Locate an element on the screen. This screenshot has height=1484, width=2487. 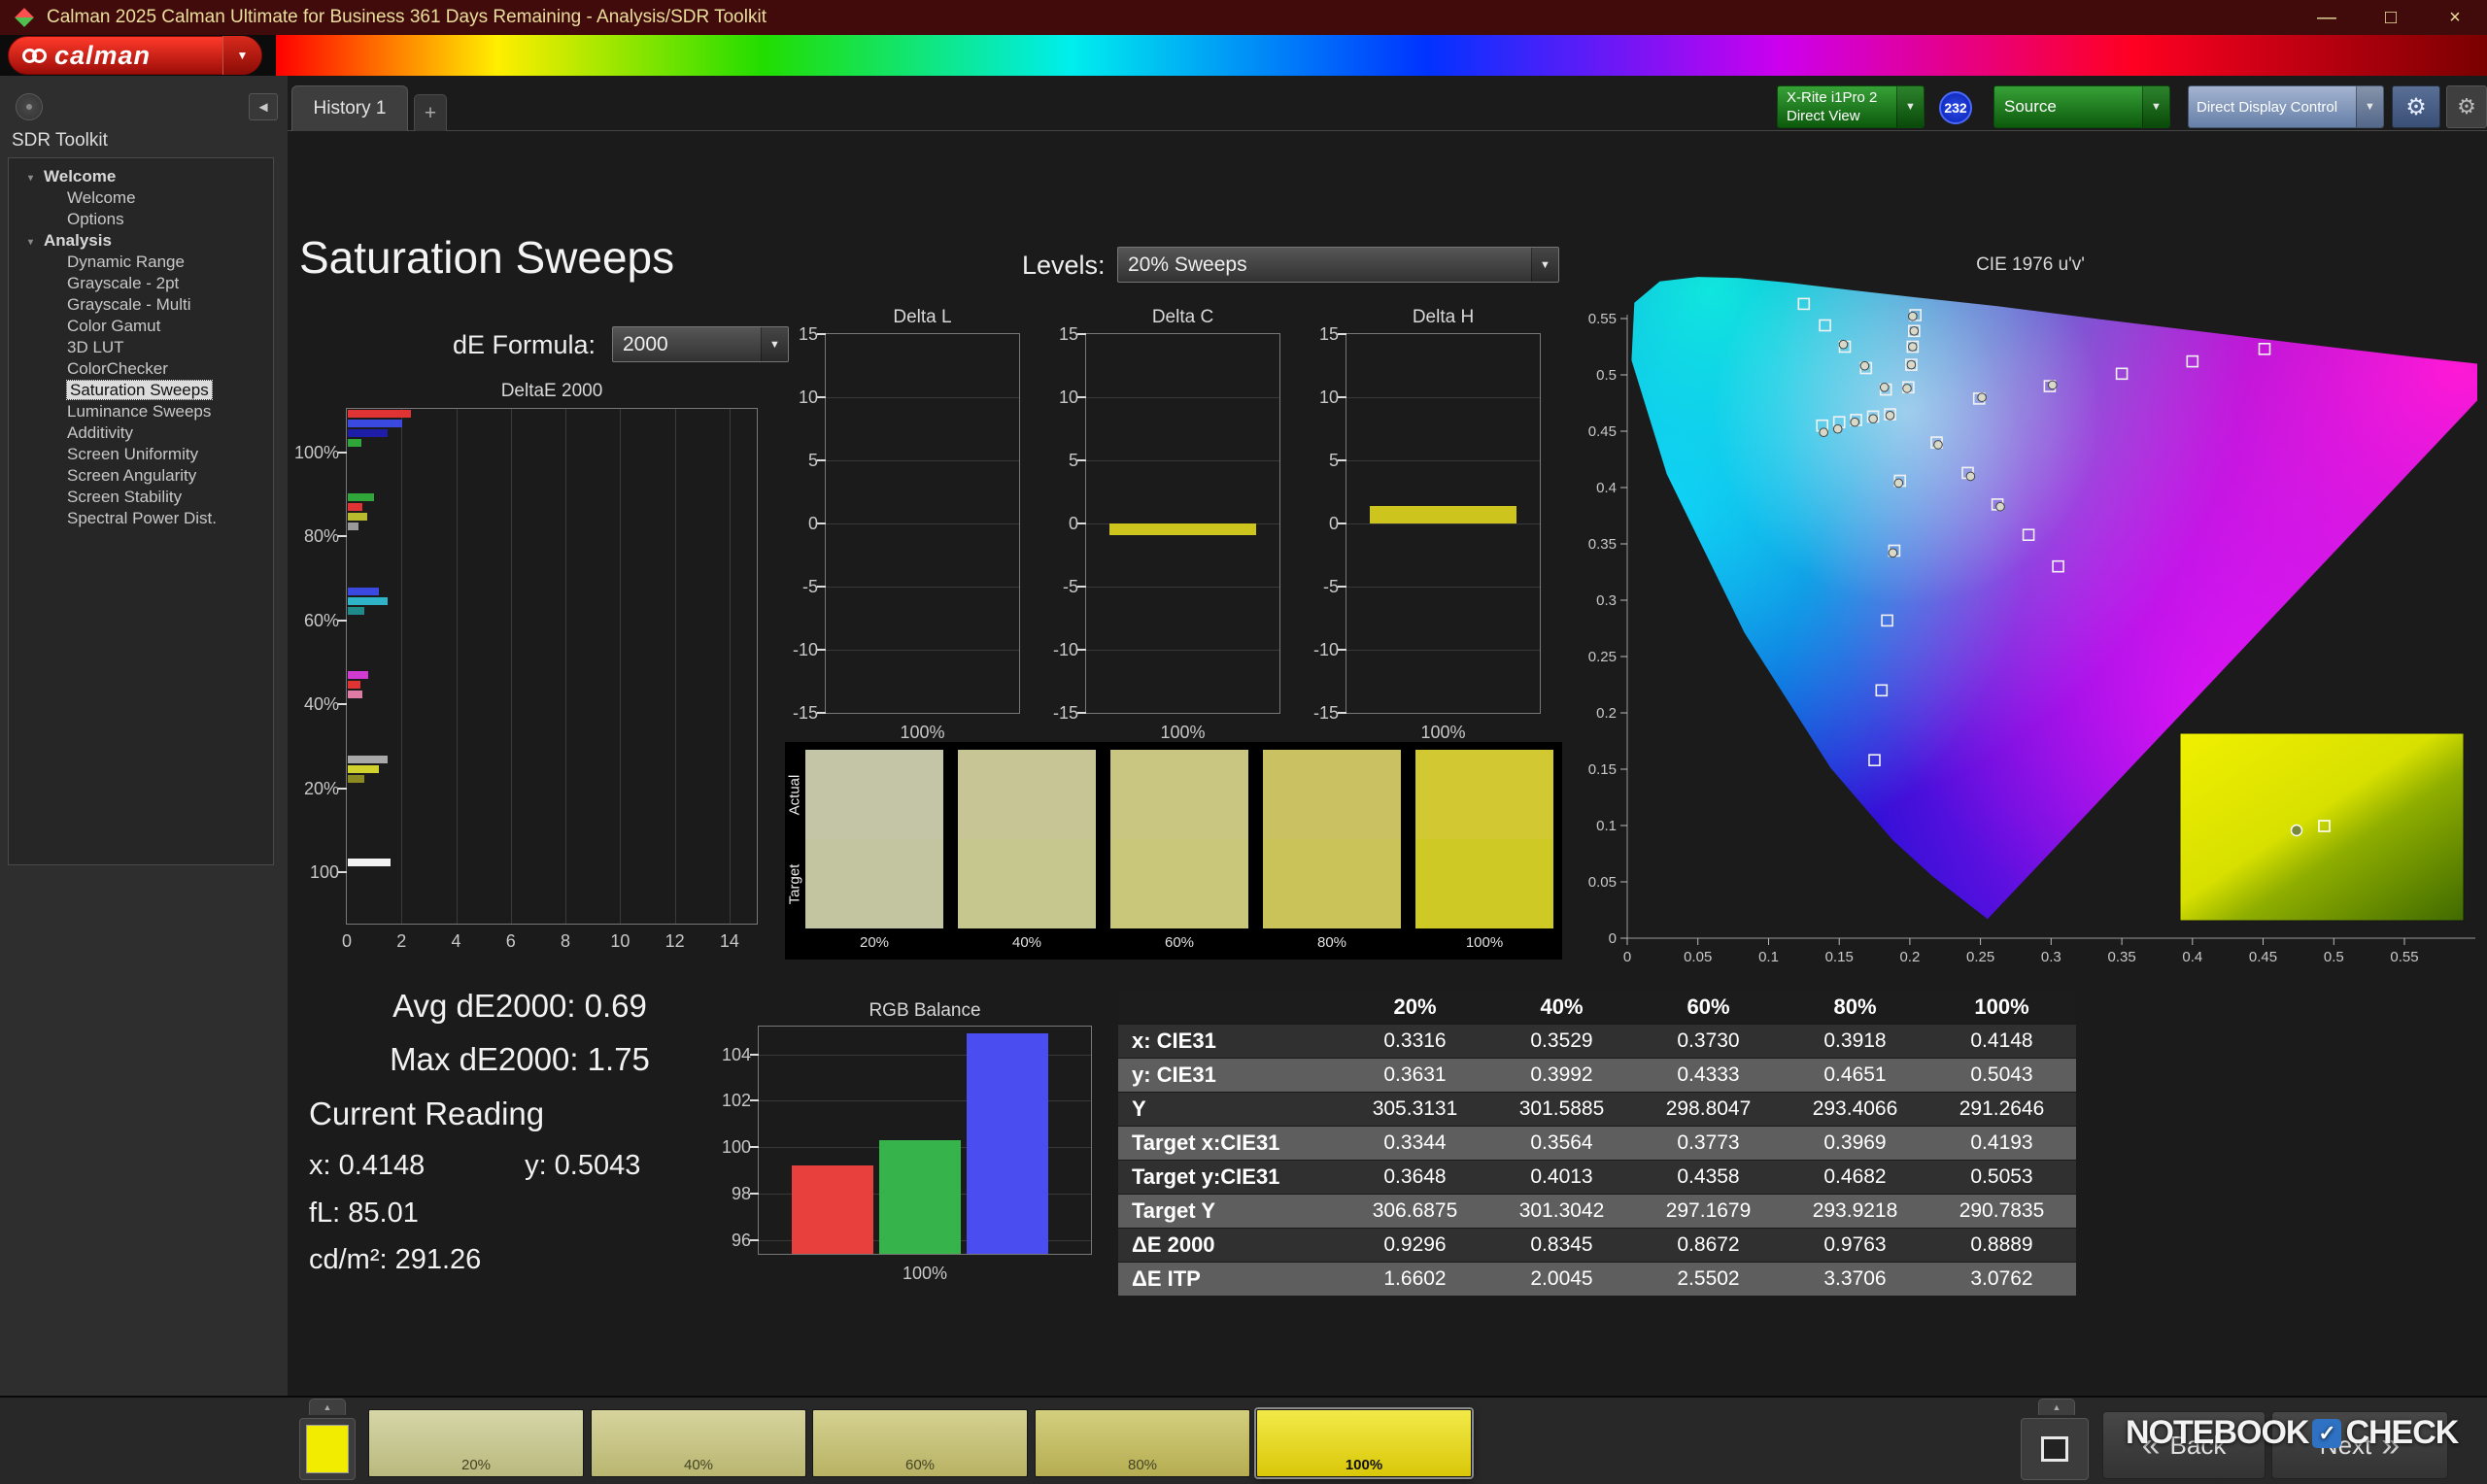
pattern-swatch-80%: 80% is located at coordinates (1142, 1443).